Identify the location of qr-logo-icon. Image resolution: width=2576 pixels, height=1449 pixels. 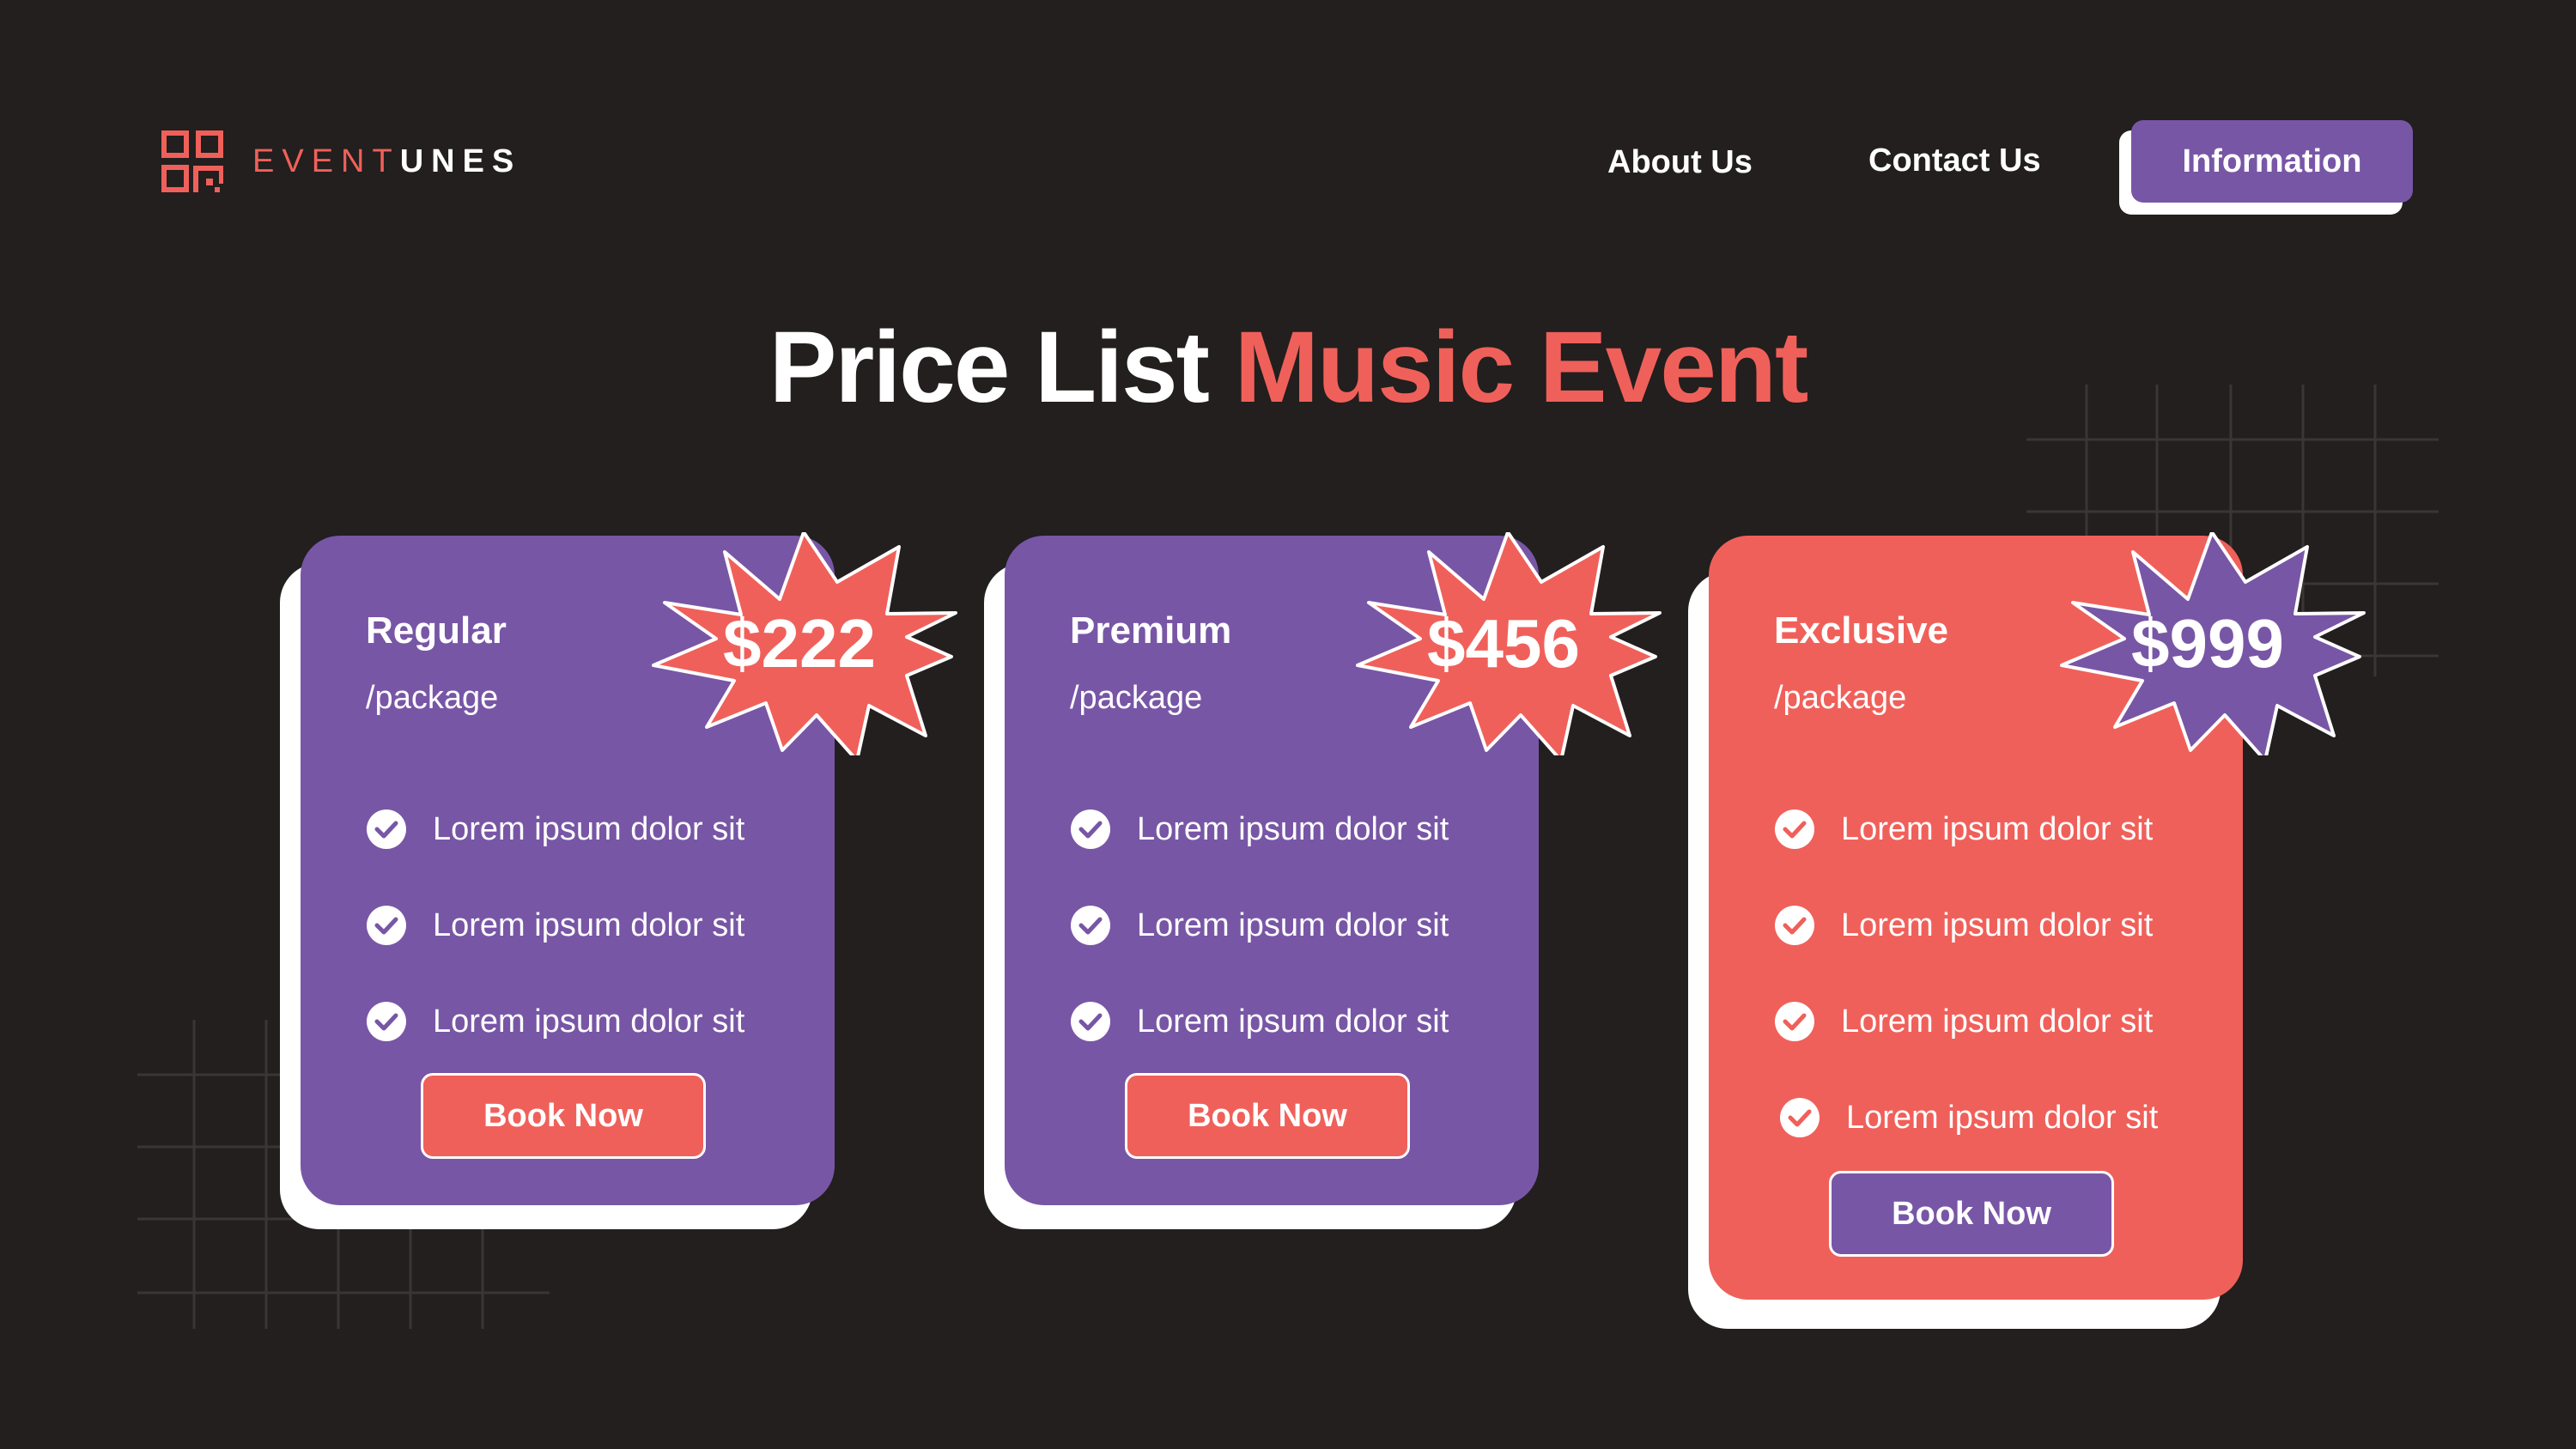
(192, 161).